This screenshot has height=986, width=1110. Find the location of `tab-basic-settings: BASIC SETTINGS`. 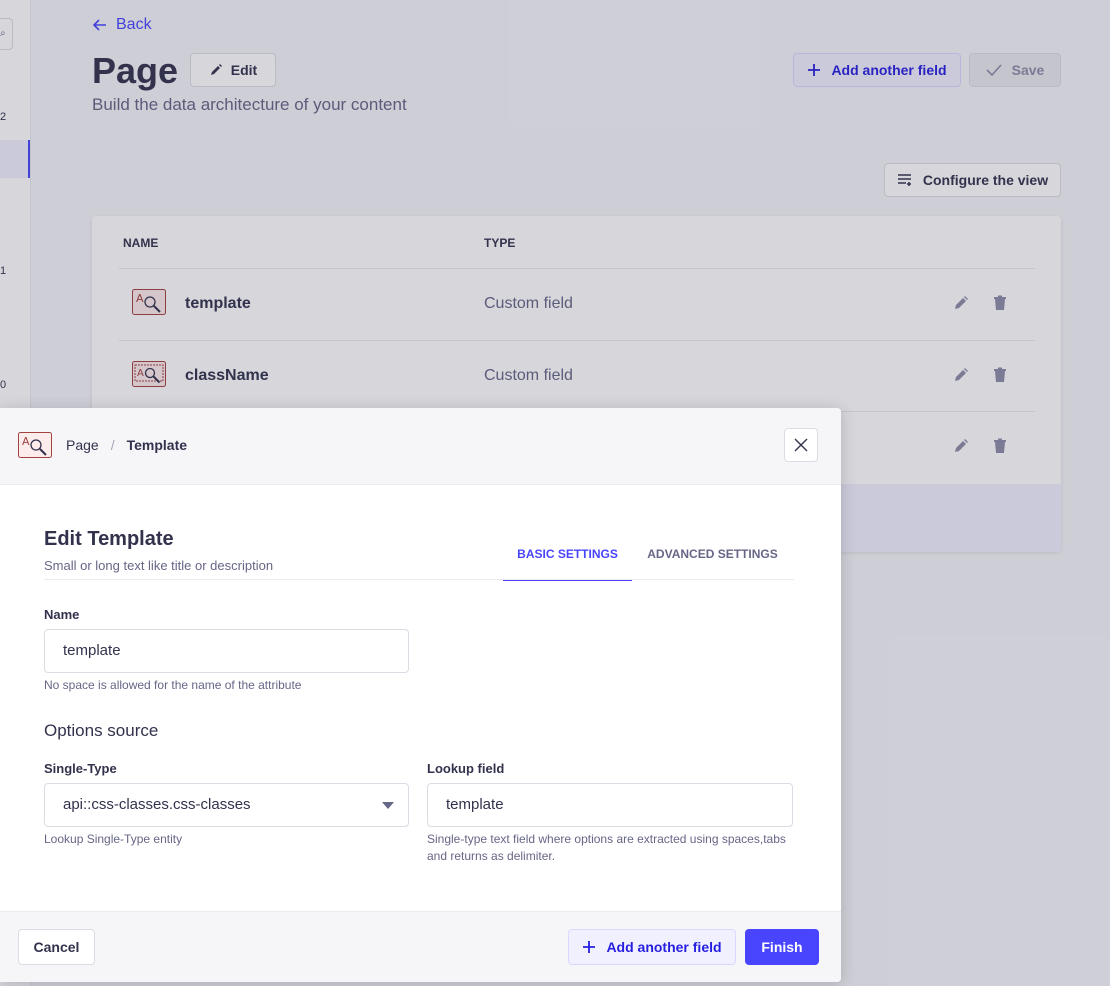

tab-basic-settings: BASIC SETTINGS is located at coordinates (567, 563).